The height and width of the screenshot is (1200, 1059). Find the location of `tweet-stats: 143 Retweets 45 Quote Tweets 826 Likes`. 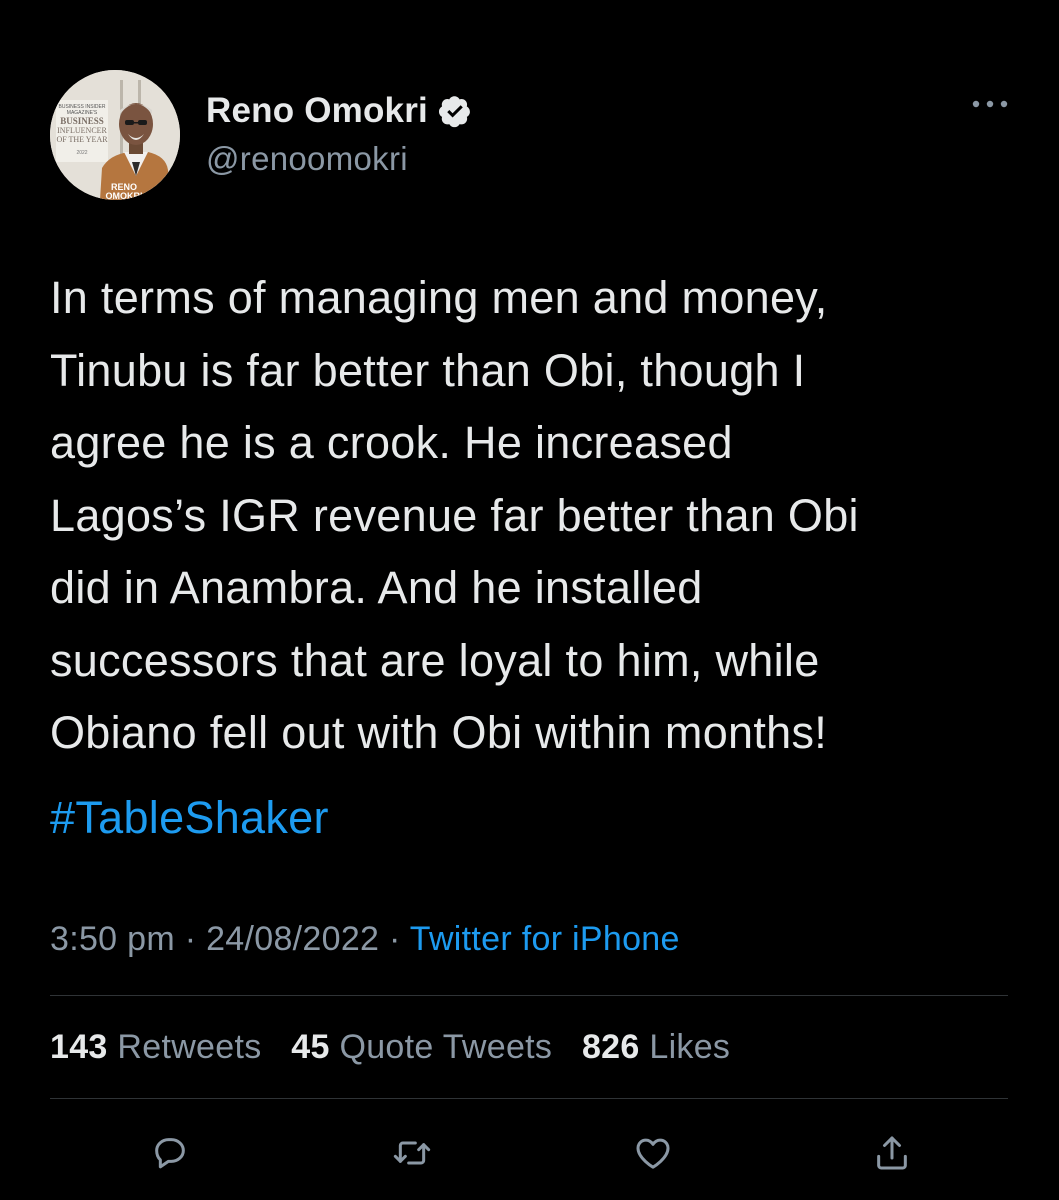

tweet-stats: 143 Retweets 45 Quote Tweets 826 Likes is located at coordinates (400, 1047).